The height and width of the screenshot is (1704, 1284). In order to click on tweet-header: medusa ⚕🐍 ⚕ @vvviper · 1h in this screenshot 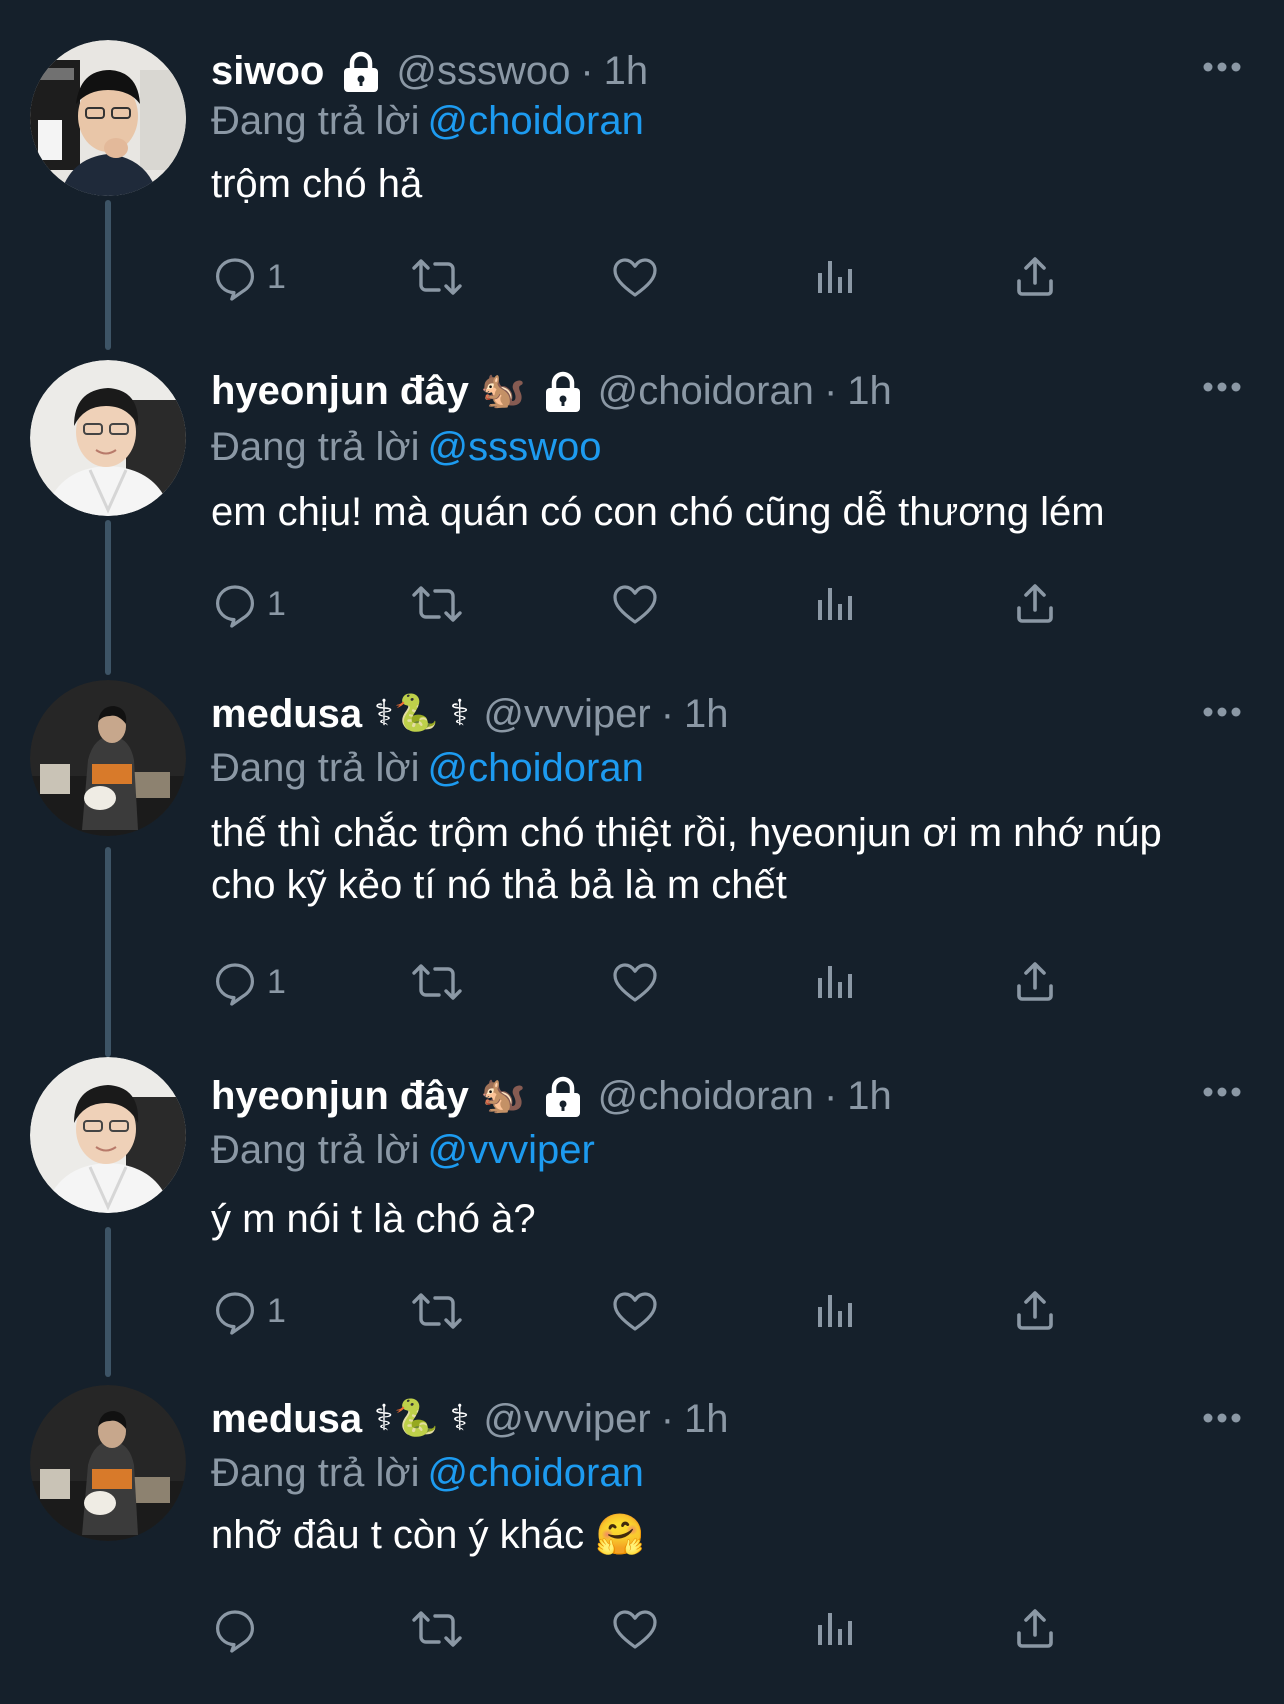, I will do `click(470, 714)`.